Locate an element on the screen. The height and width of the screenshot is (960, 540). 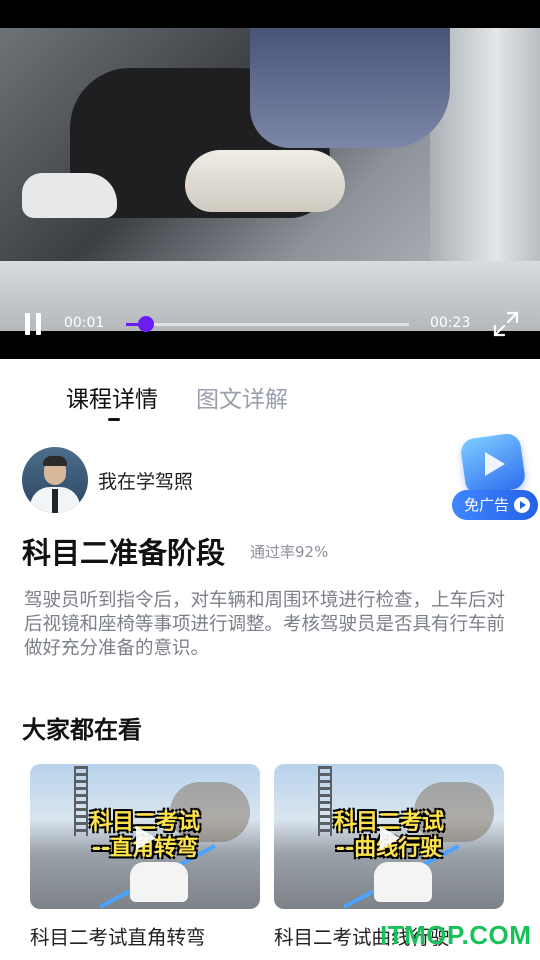
detail-tabs: 课程详情 图文详解 is located at coordinates (270, 397).